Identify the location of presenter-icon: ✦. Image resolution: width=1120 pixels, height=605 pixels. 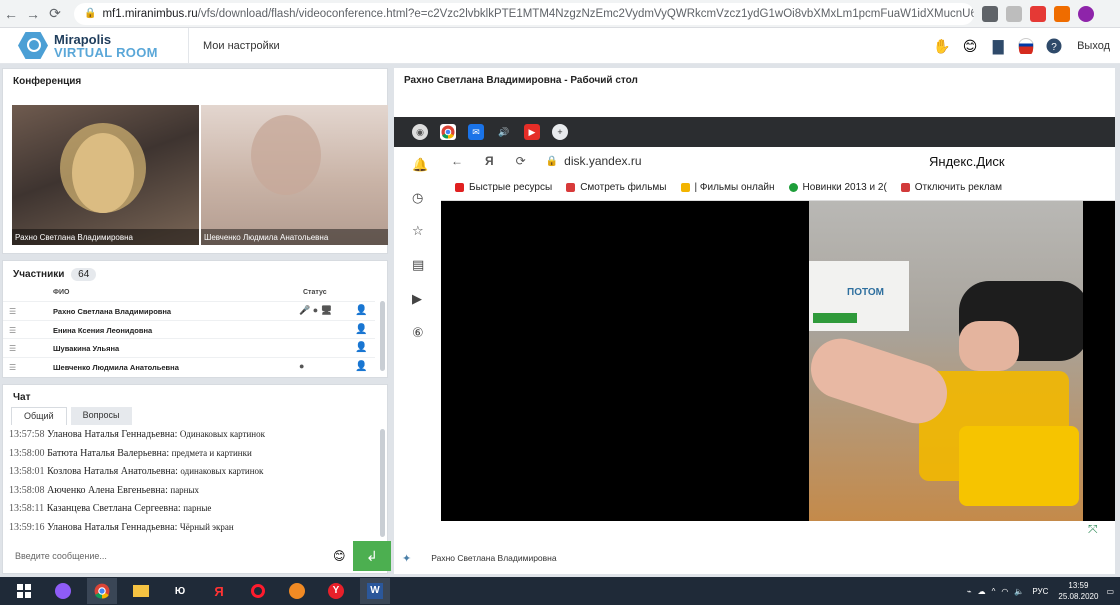
(407, 558).